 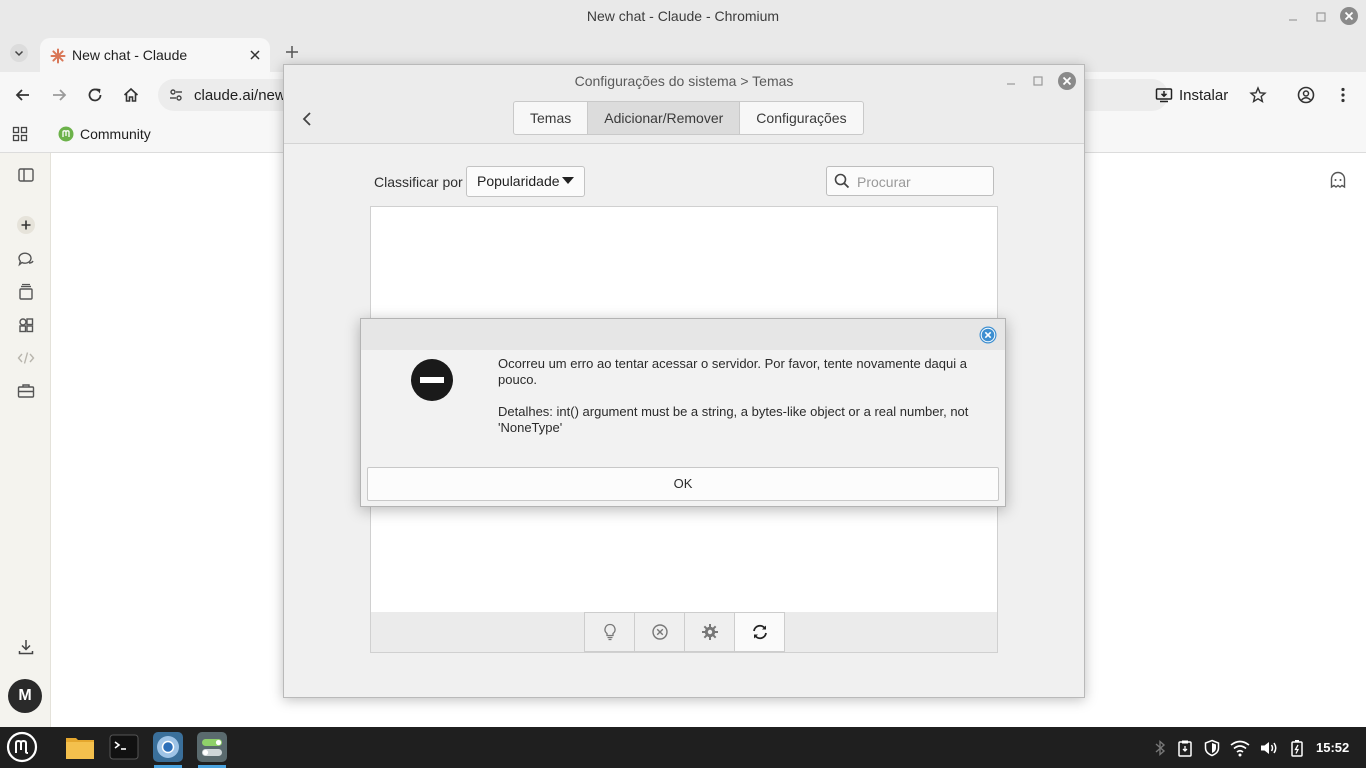 I want to click on gear-icon, so click(x=709, y=632).